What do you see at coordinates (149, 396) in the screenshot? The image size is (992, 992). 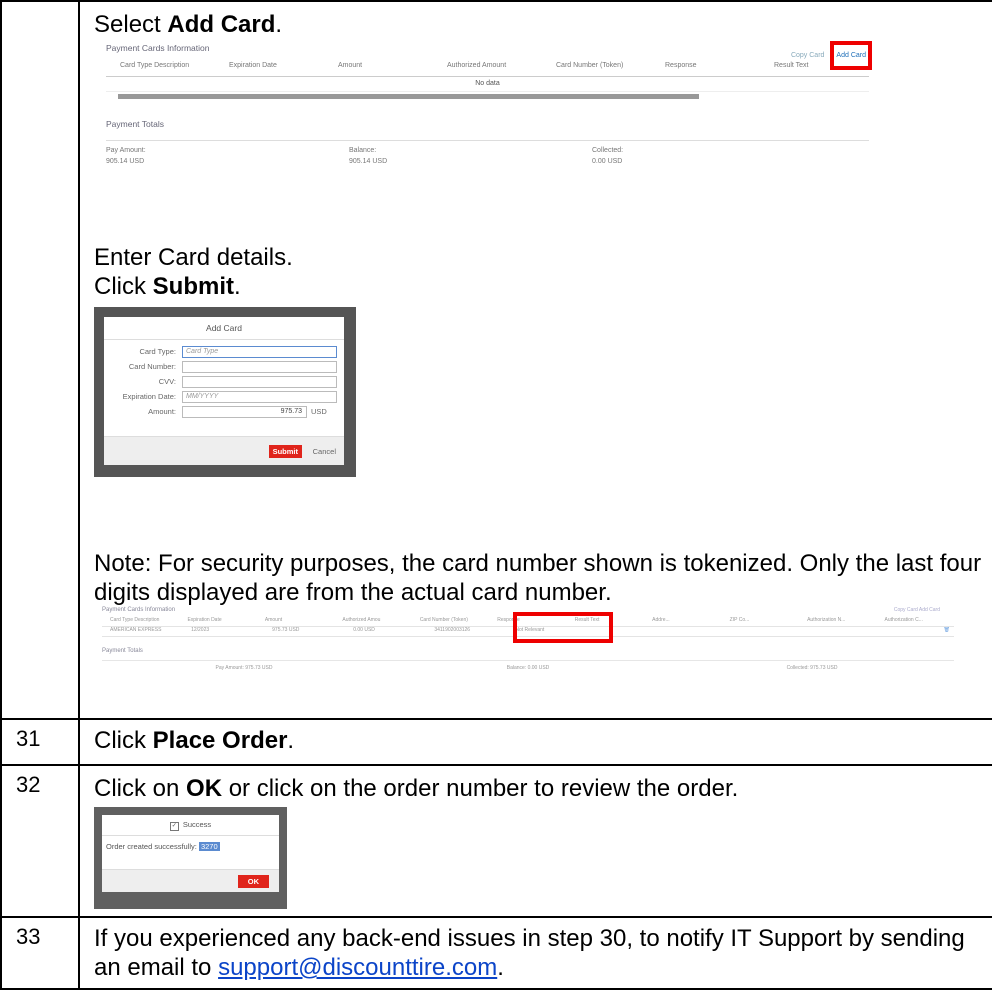 I see `expiration-label: Expiration Date:` at bounding box center [149, 396].